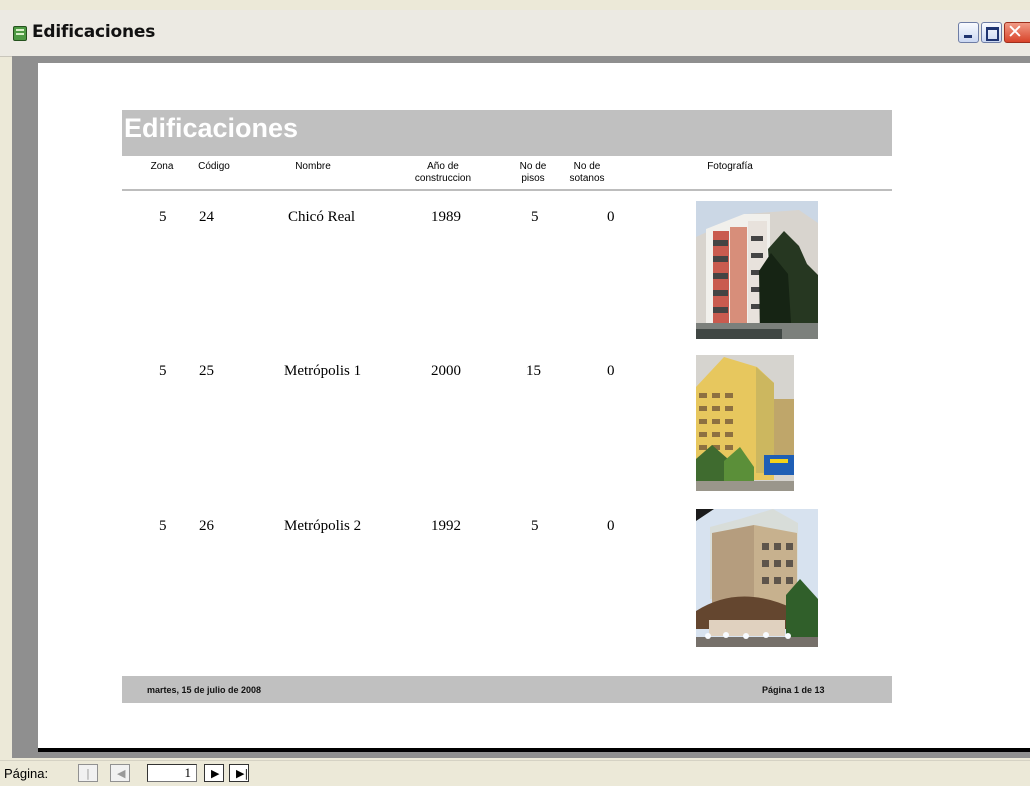 The height and width of the screenshot is (786, 1030). I want to click on cell-nombre: Metrópolis 1, so click(323, 371).